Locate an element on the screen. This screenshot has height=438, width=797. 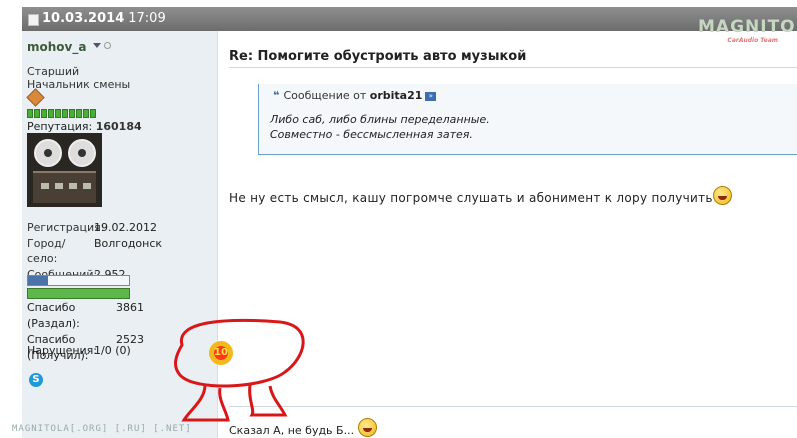
violations: Нарушения: 1/0 (0) is located at coordinates (79, 350).